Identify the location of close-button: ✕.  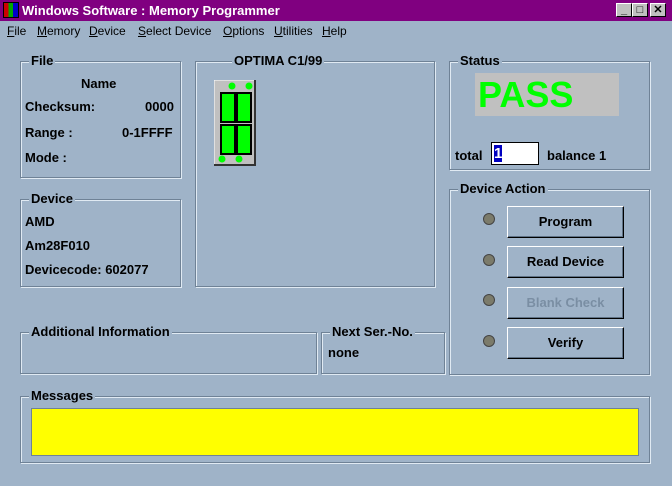
(658, 10).